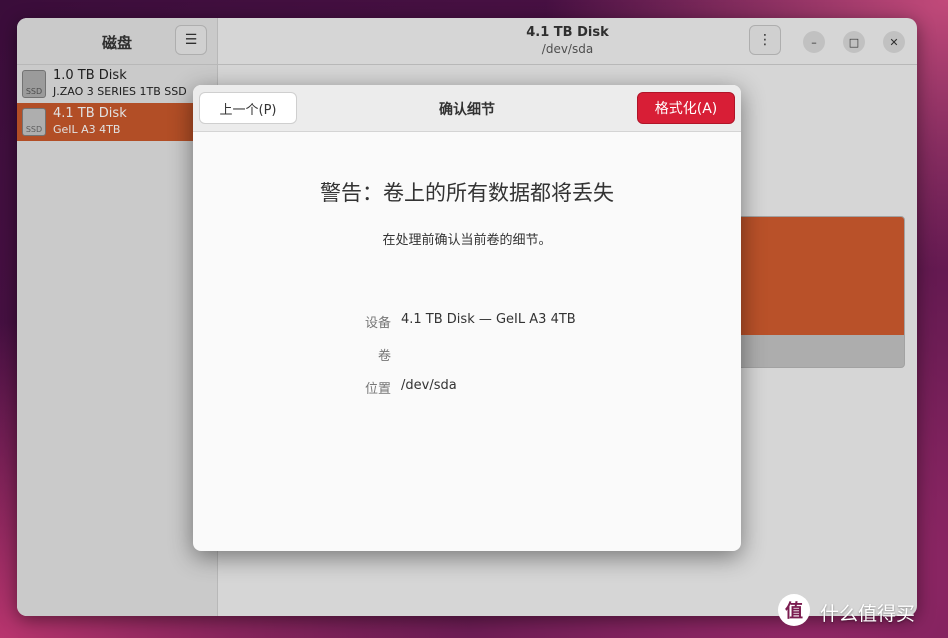 The width and height of the screenshot is (948, 638). I want to click on warning-subtitle: 在处理前确认当前卷的细节。, so click(467, 240).